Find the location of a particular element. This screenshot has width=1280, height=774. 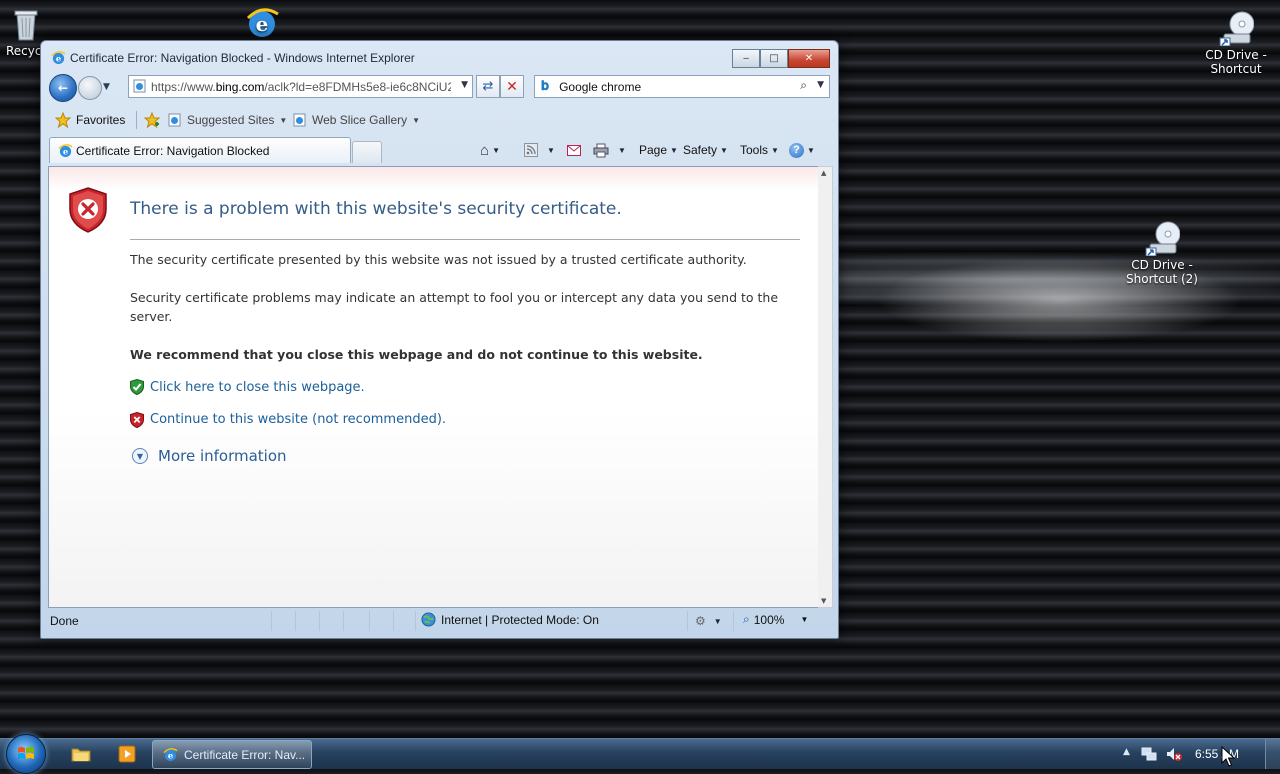

search-dropdown-icon: ▼ is located at coordinates (820, 85).